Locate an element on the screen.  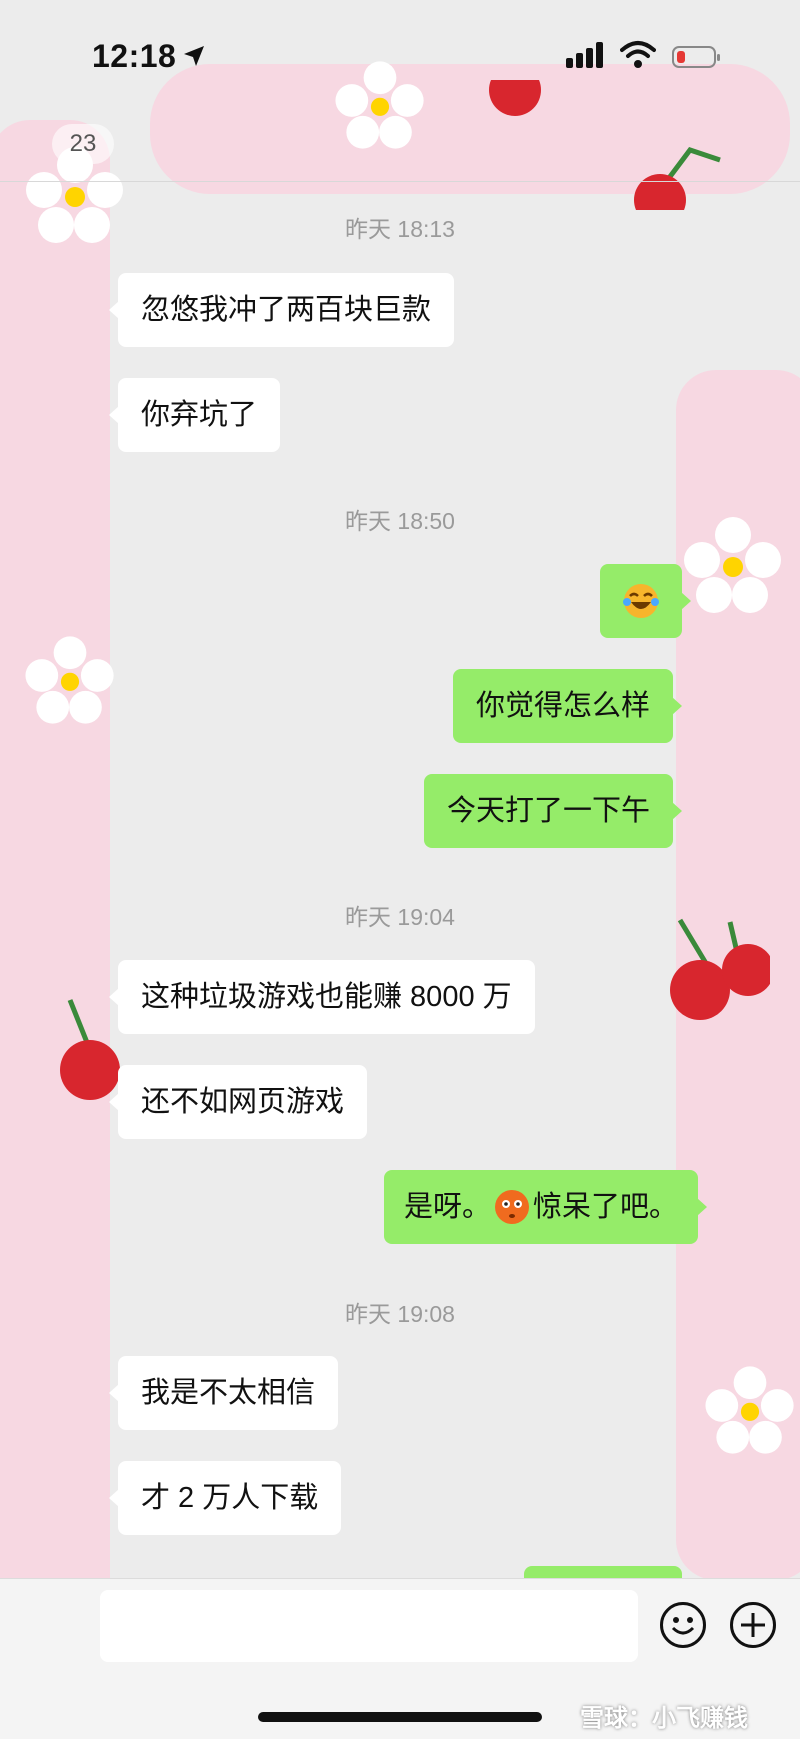
timestamp: 昨天 19:08 is located at coordinates (400, 1314).